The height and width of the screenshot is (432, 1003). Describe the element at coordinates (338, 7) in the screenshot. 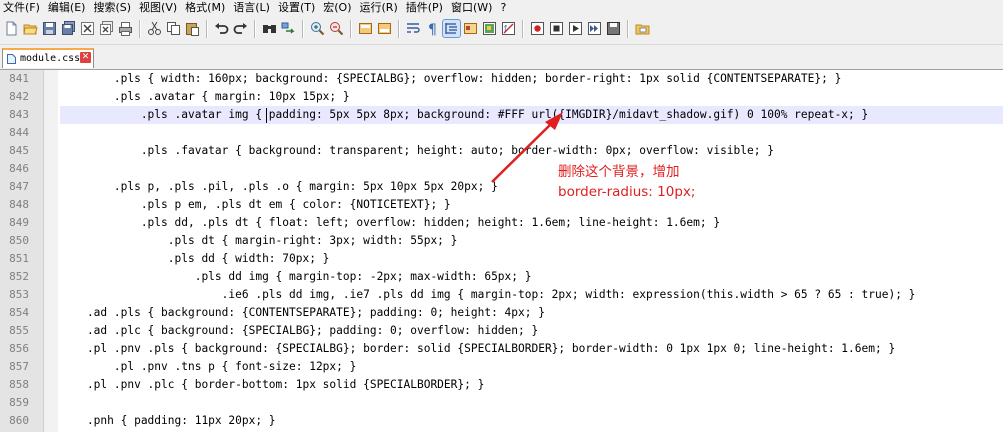

I see `menu-macro: 宏(O)` at that location.